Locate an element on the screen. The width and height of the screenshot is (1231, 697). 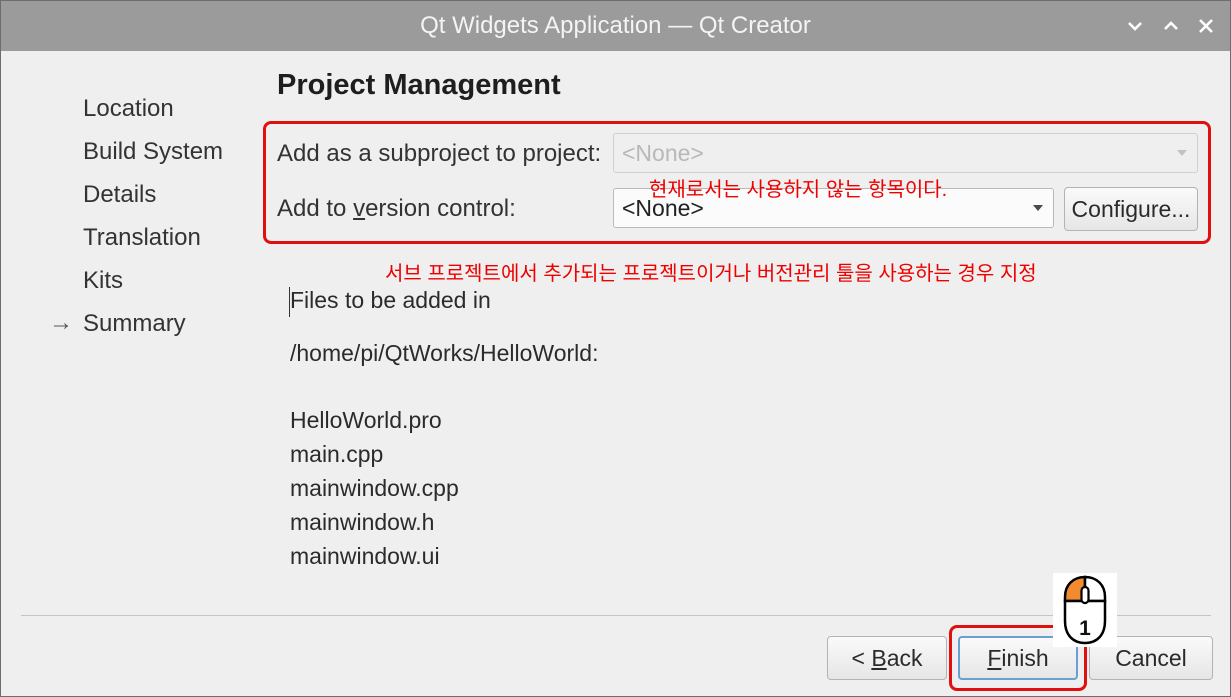
back-button-prefix: < is located at coordinates (861, 658).